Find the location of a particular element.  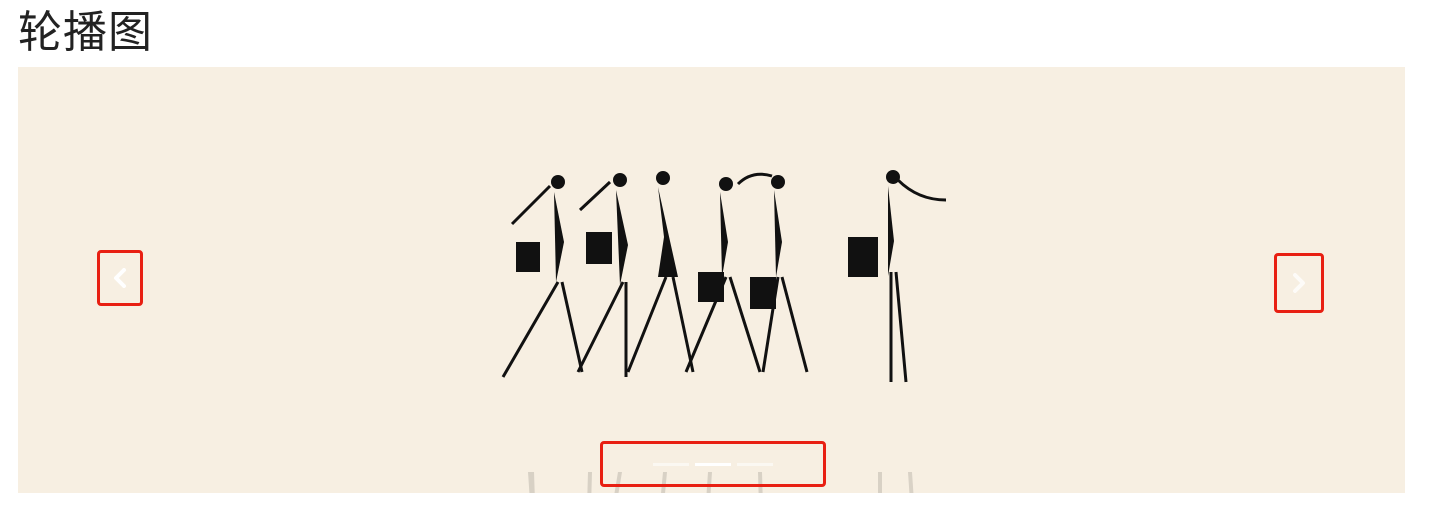

page-title: 轮播图 is located at coordinates (85, 32).